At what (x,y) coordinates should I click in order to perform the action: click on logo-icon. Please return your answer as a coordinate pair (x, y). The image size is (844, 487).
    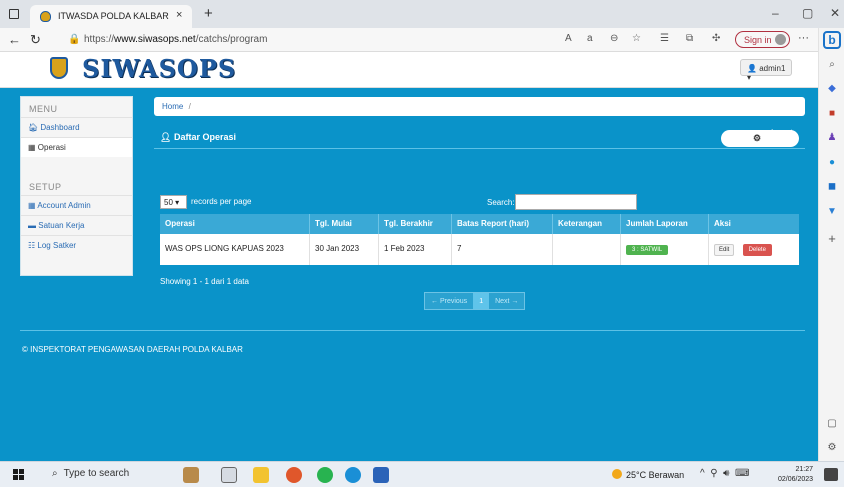
    Looking at the image, I should click on (59, 68).